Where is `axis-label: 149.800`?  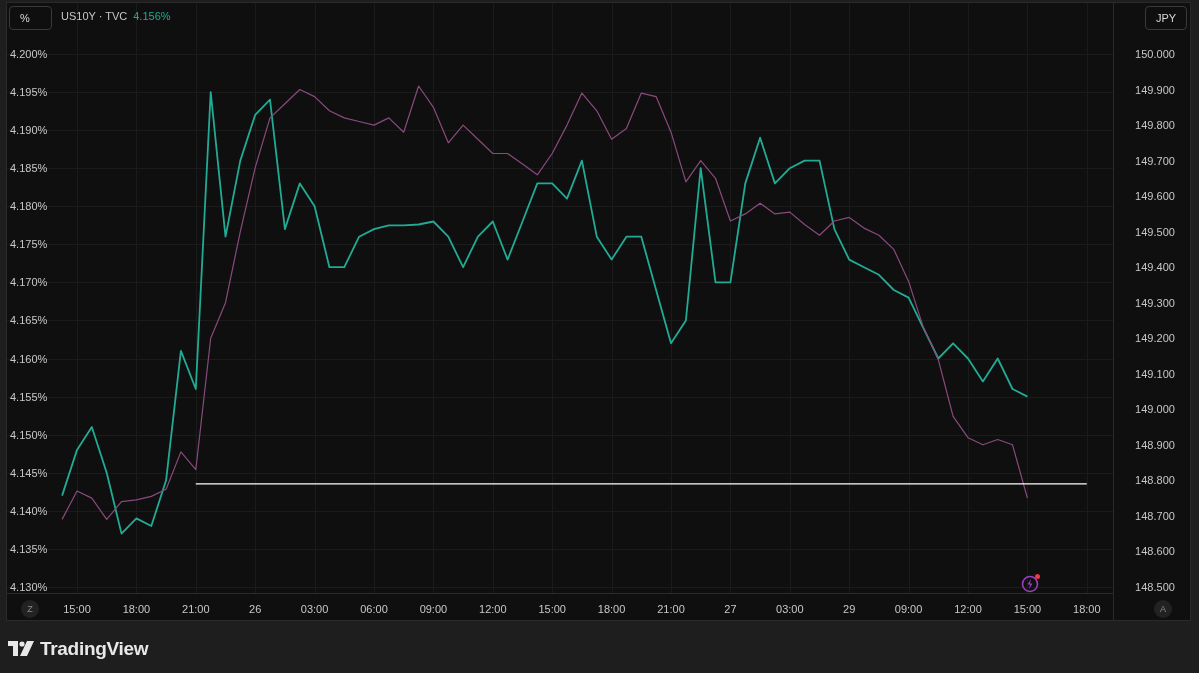 axis-label: 149.800 is located at coordinates (1155, 125).